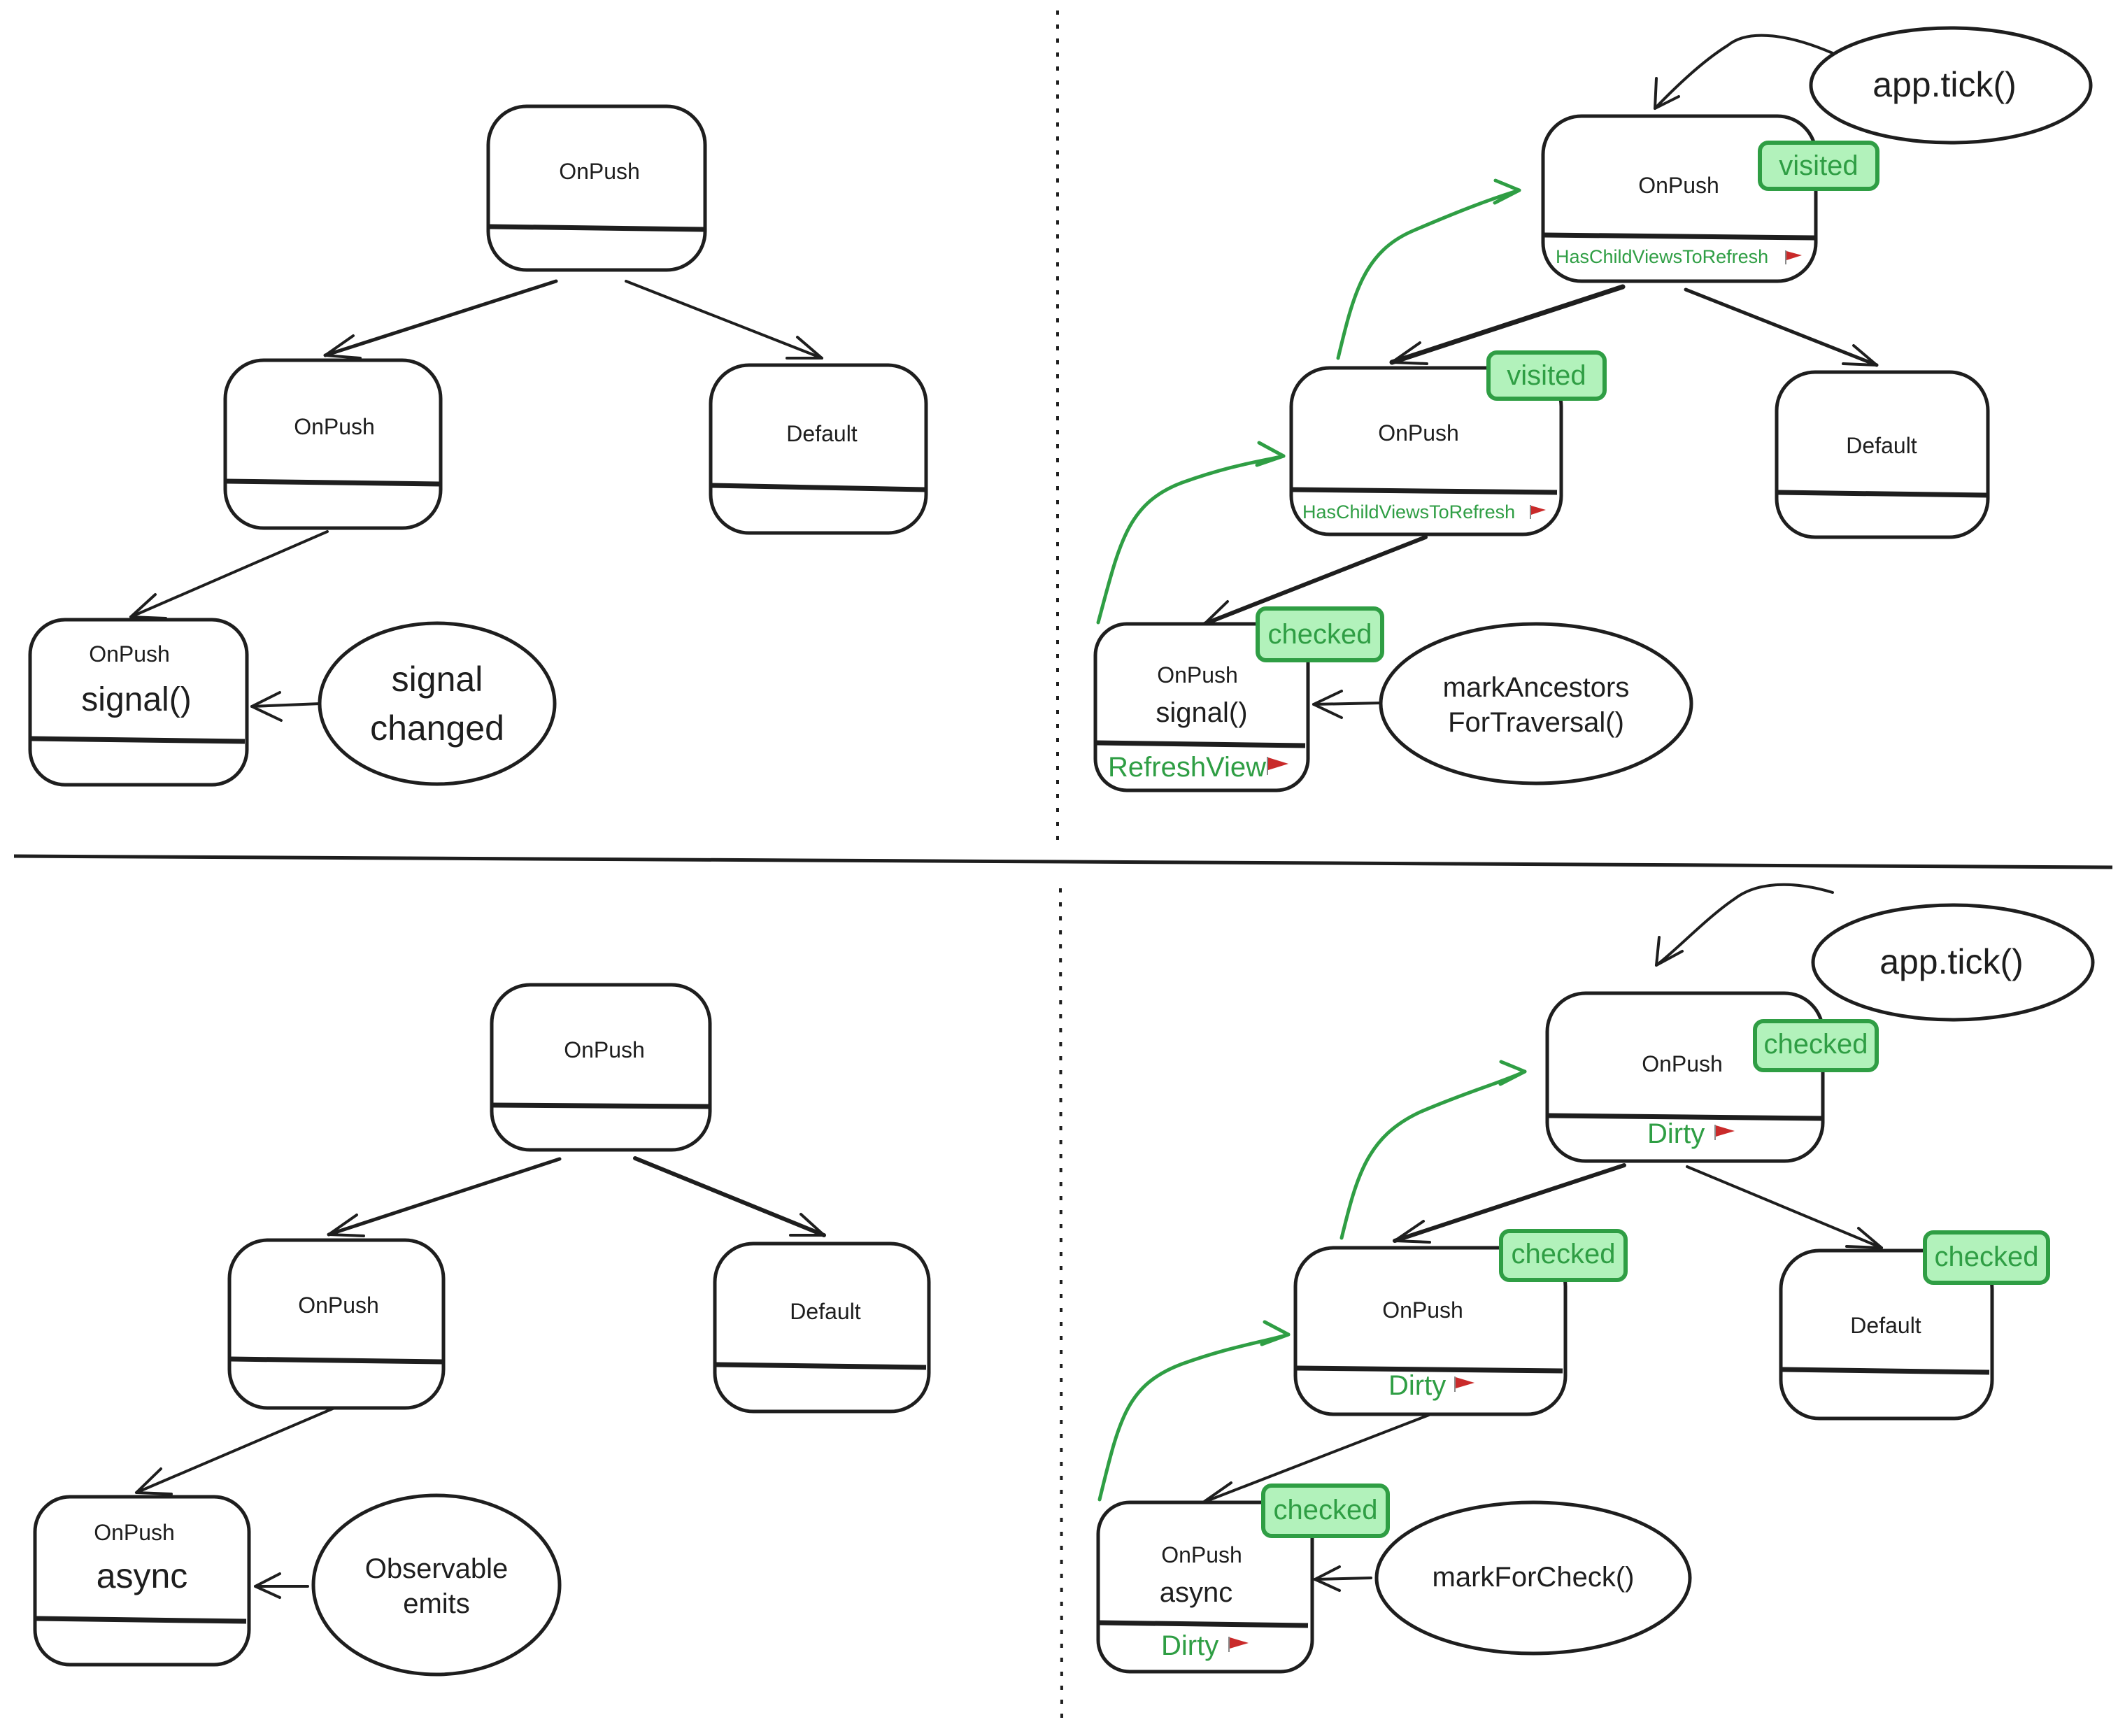 The width and height of the screenshot is (2118, 1736). Describe the element at coordinates (437, 679) in the screenshot. I see `trigger-line-1: signal` at that location.